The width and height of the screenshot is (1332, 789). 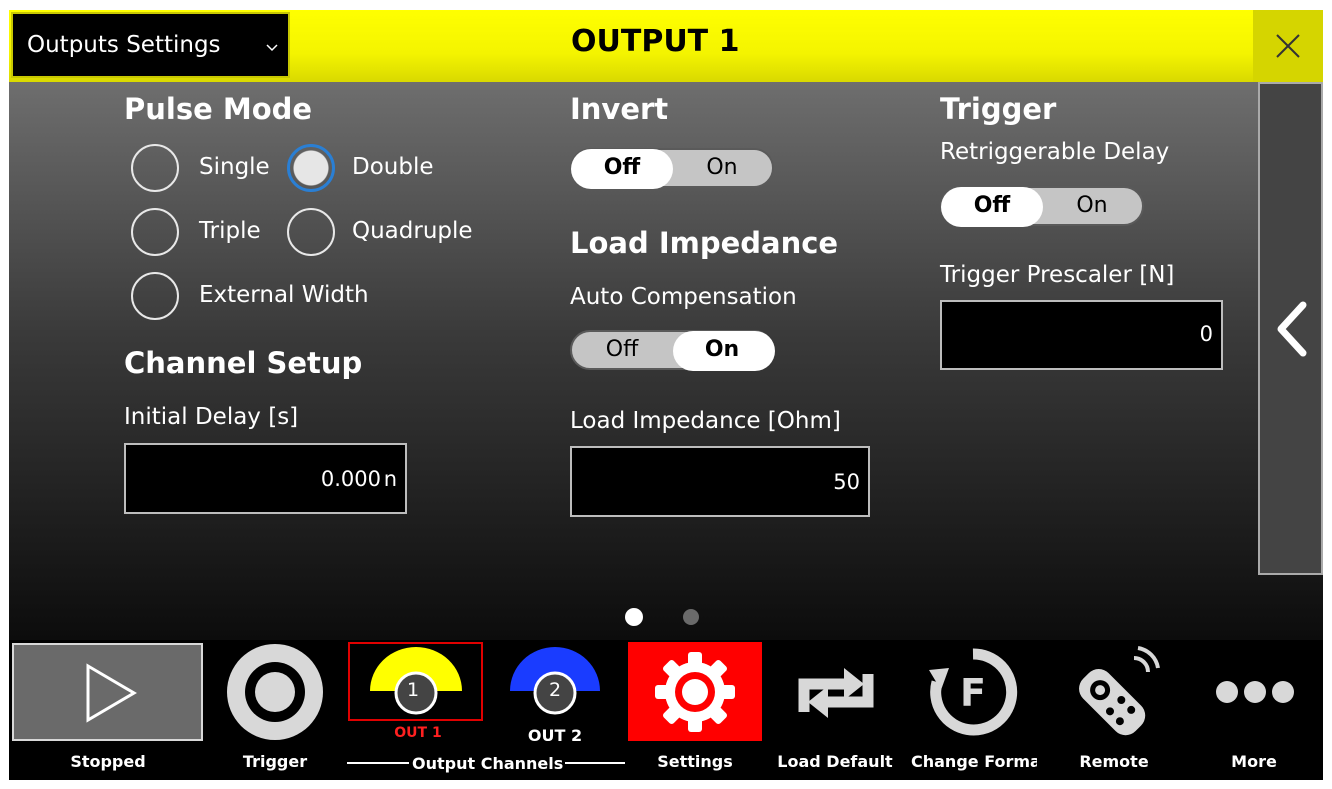 What do you see at coordinates (998, 109) in the screenshot?
I see `trigger-title: Trigger` at bounding box center [998, 109].